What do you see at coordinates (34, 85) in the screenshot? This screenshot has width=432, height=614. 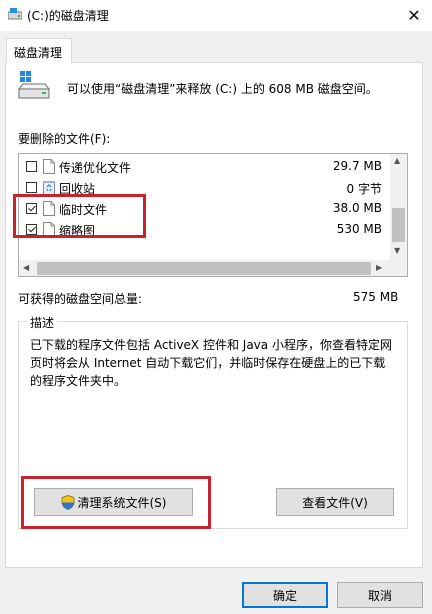 I see `drive-icon` at bounding box center [34, 85].